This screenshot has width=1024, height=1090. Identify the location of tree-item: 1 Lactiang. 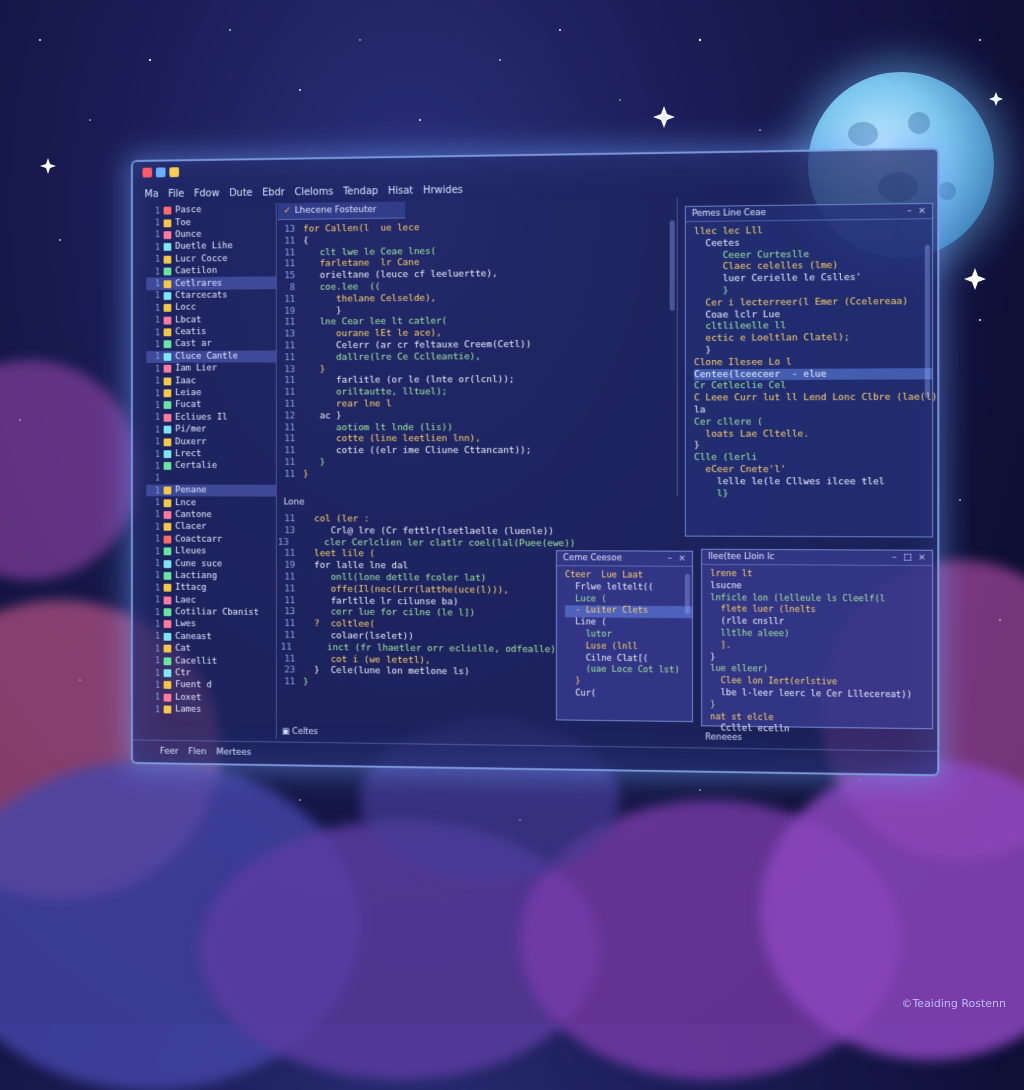
(210, 576).